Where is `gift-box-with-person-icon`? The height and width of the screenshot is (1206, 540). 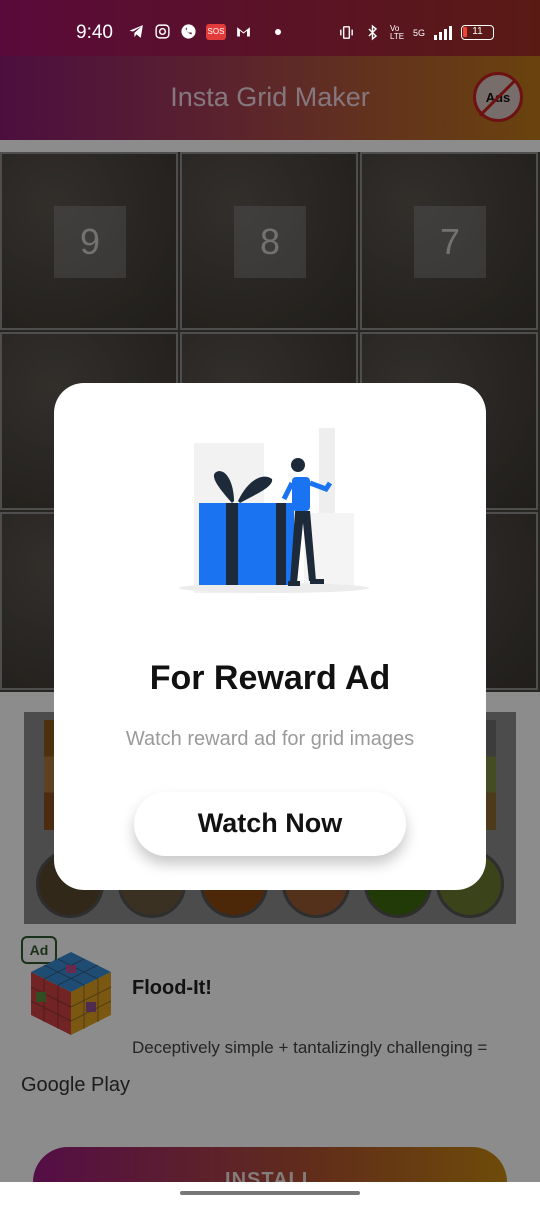
gift-box-with-person-icon is located at coordinates (274, 510).